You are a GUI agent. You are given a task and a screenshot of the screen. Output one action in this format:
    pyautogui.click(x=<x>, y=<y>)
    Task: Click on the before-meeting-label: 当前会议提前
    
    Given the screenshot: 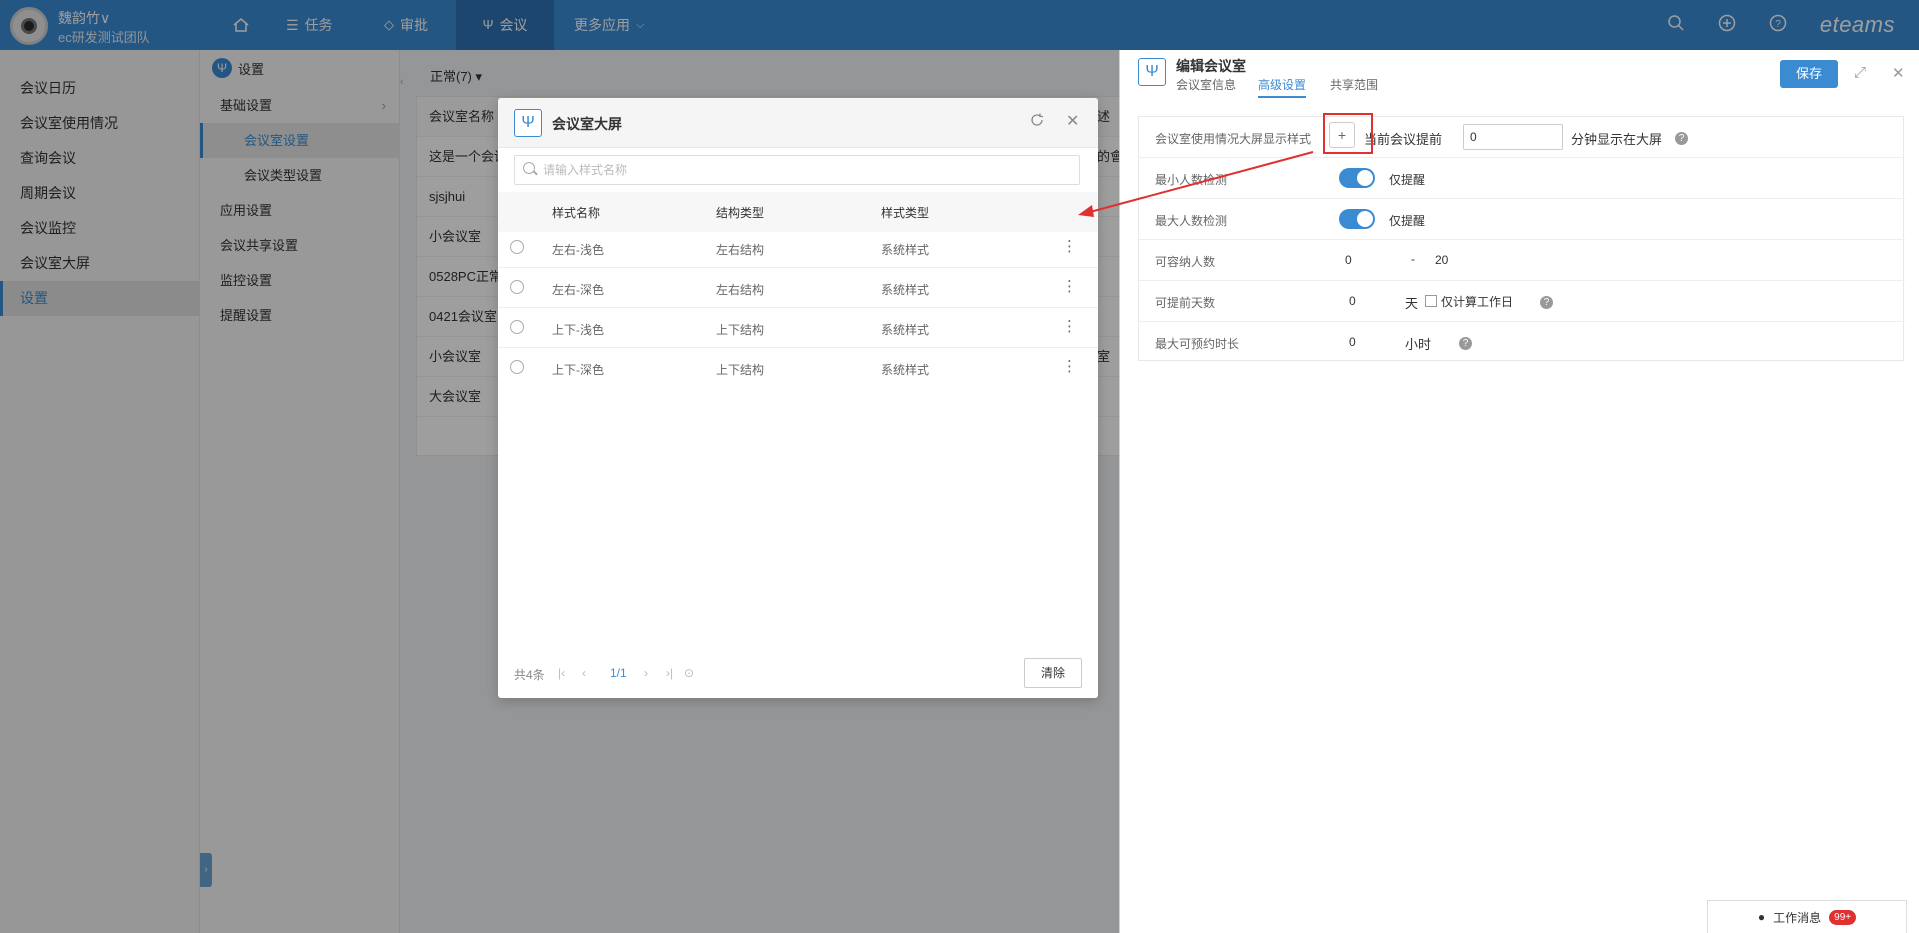 What is the action you would take?
    pyautogui.click(x=1403, y=139)
    